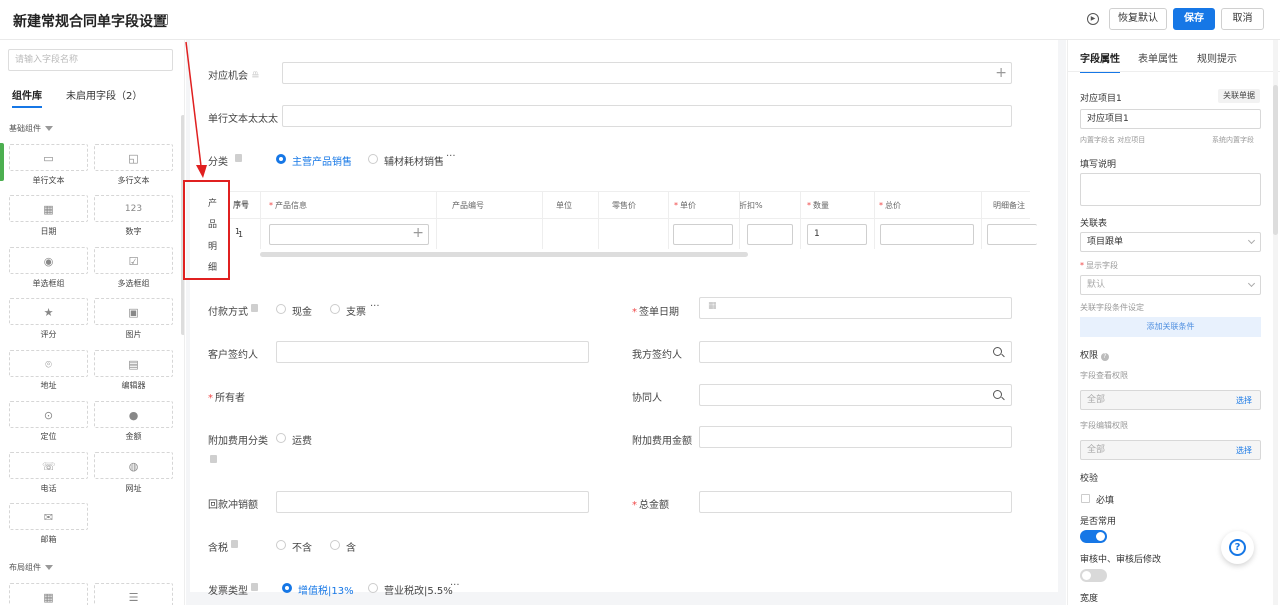 The height and width of the screenshot is (605, 1280). Describe the element at coordinates (162, 19) in the screenshot. I see `layout-icon` at that location.